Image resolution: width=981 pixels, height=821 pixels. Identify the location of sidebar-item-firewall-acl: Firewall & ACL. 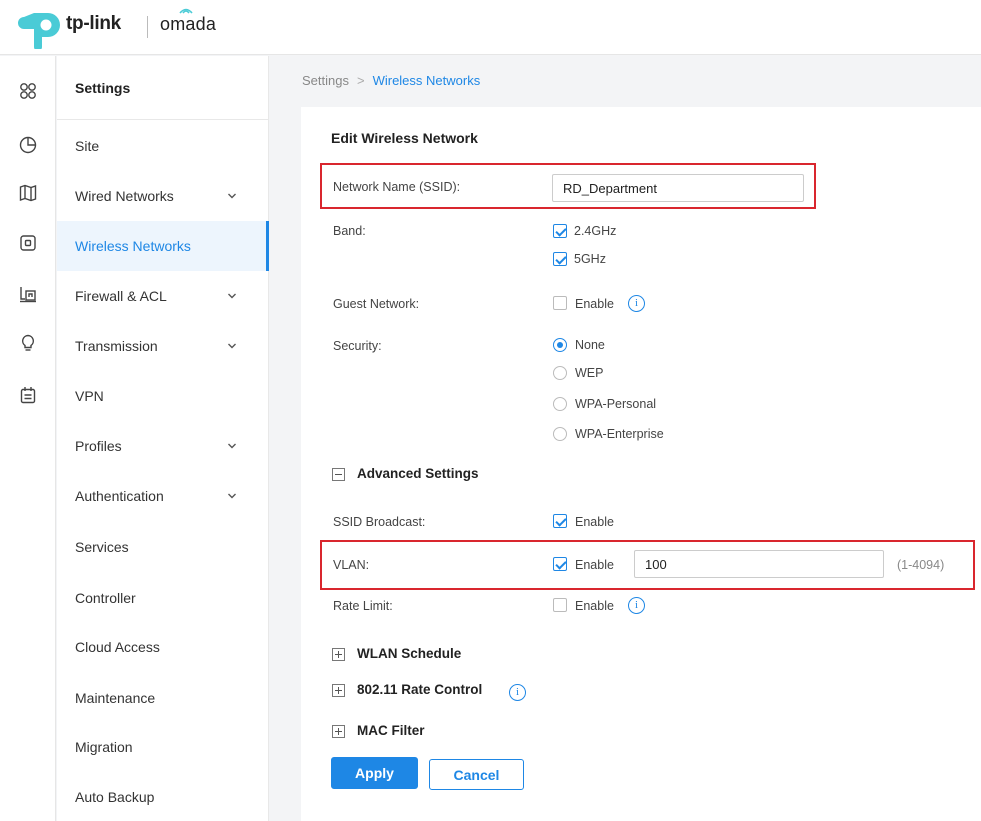
(163, 296).